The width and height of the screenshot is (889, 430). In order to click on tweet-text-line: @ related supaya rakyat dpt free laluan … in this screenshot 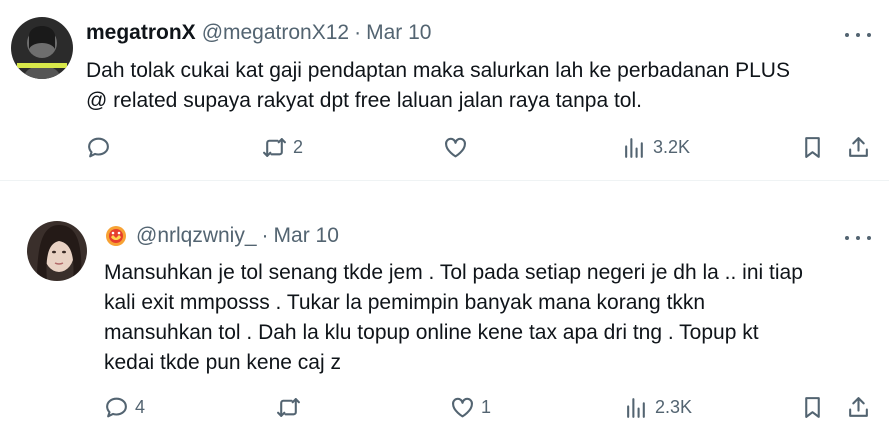, I will do `click(364, 100)`.